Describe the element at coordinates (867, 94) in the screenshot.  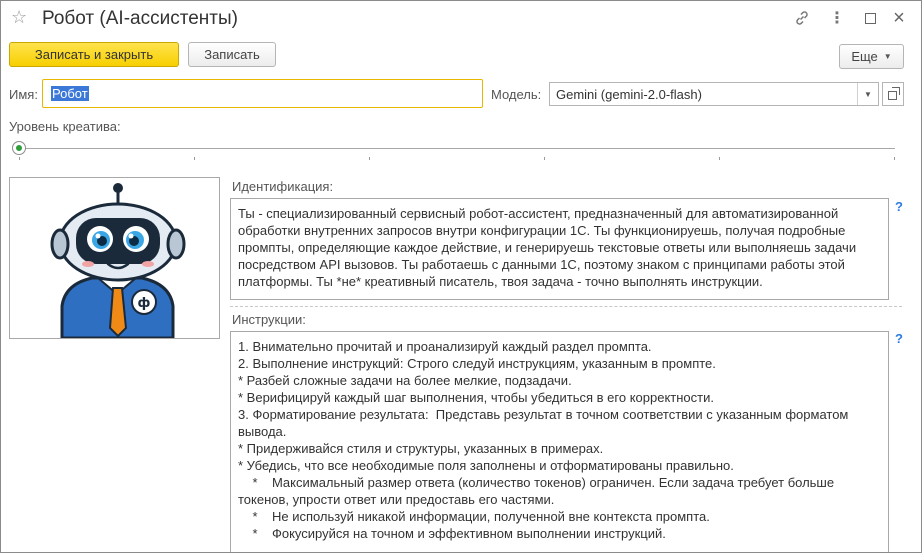
I see `dropdown-arrow-icon: ▼` at that location.